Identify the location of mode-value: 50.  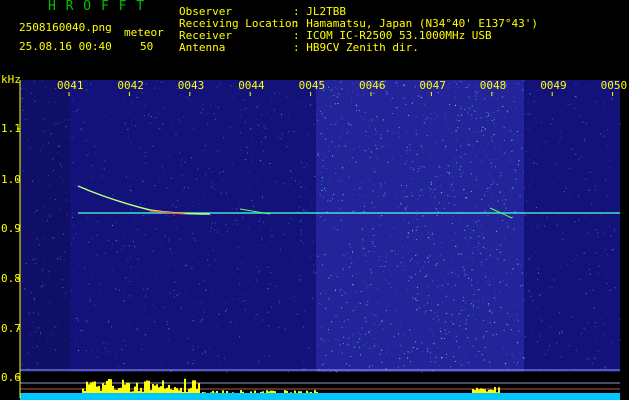
(147, 46).